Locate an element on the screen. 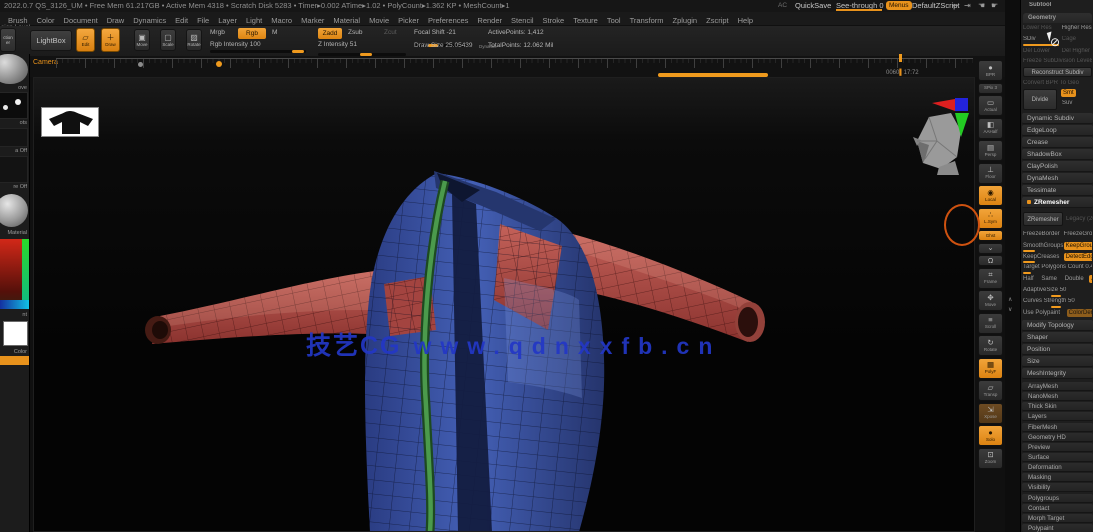 This screenshot has width=1093, height=532. section-row: Visibility is located at coordinates (1057, 488).